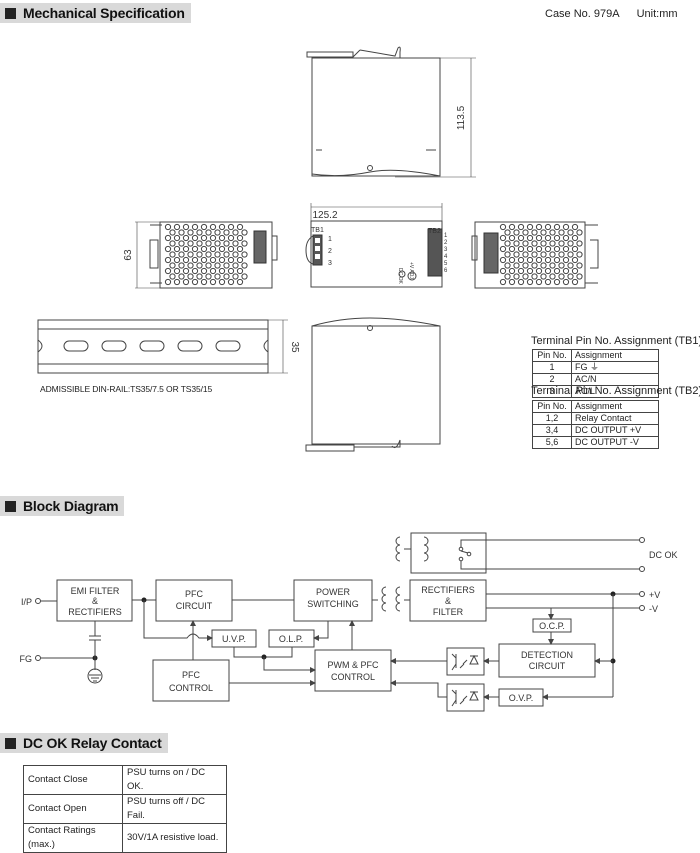 The width and height of the screenshot is (700, 853). I want to click on earth-ground-icon, so click(95, 676).